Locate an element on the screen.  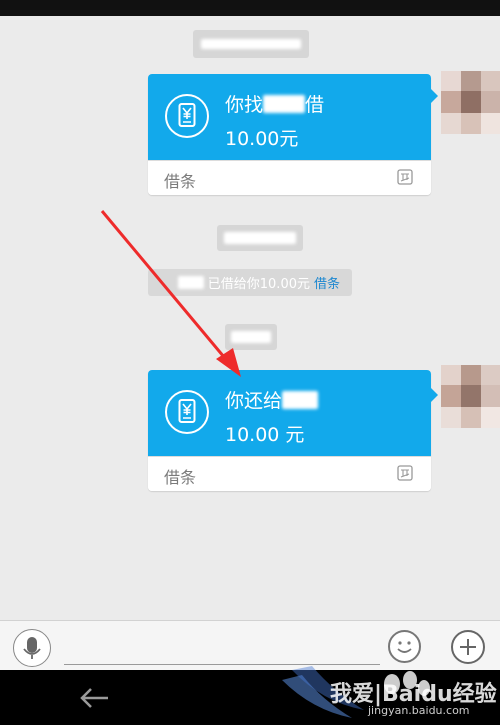
message-input is located at coordinates (222, 664).